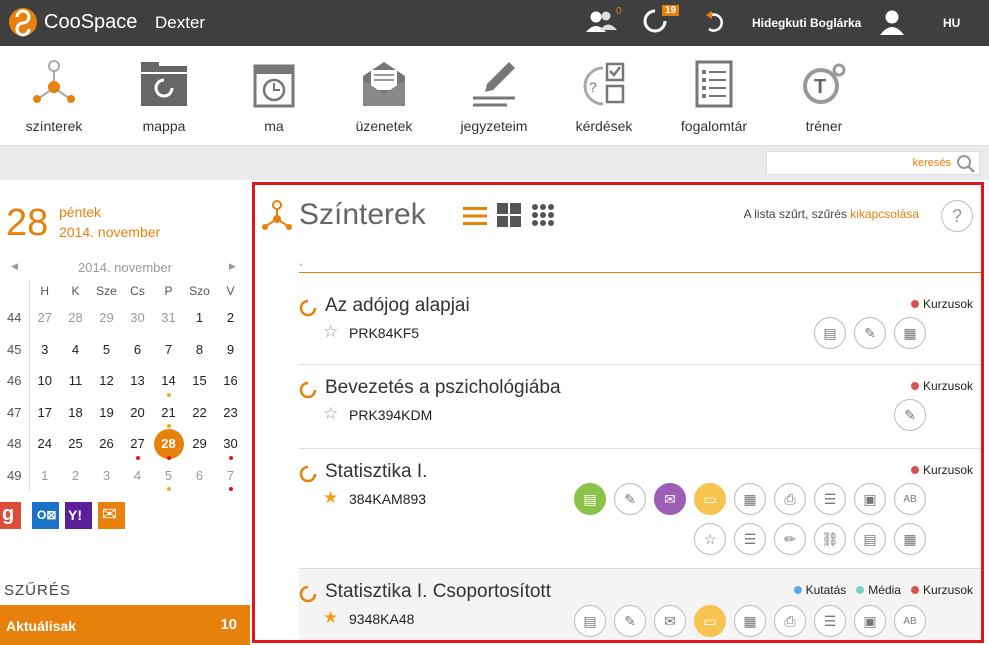 The width and height of the screenshot is (989, 645). What do you see at coordinates (45, 515) in the screenshot?
I see `outlook-button: O⊠` at bounding box center [45, 515].